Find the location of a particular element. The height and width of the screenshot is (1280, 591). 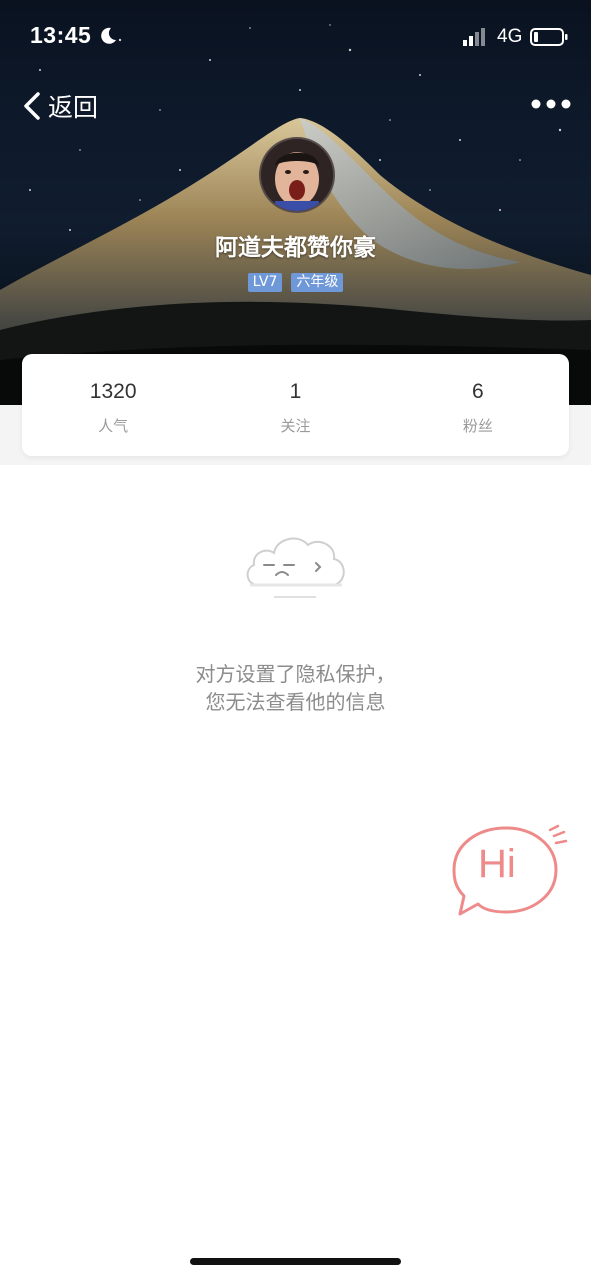

stat-value: 1320 is located at coordinates (113, 391).